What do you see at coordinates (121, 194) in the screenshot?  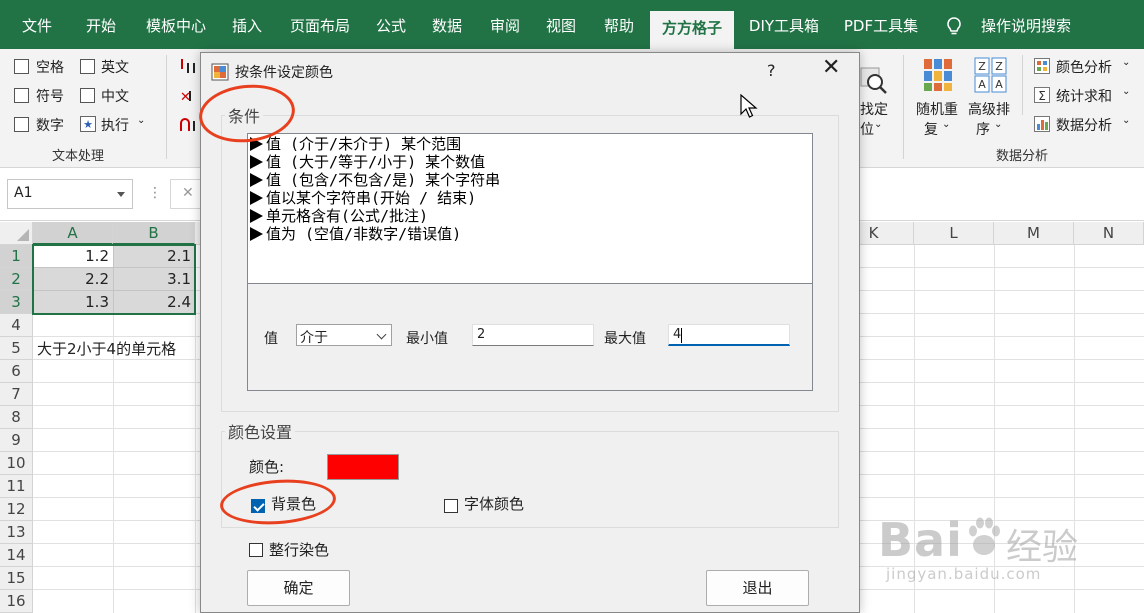 I see `name-box-dropdown-icon` at bounding box center [121, 194].